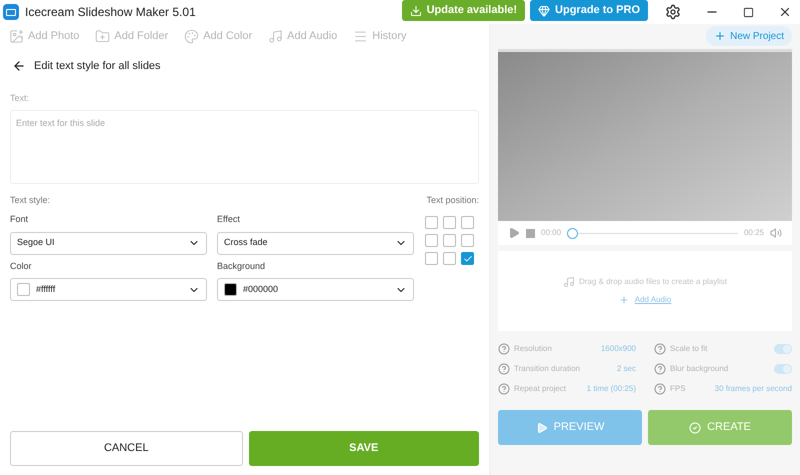 The width and height of the screenshot is (800, 475). I want to click on setting-label: Transition duration, so click(547, 368).